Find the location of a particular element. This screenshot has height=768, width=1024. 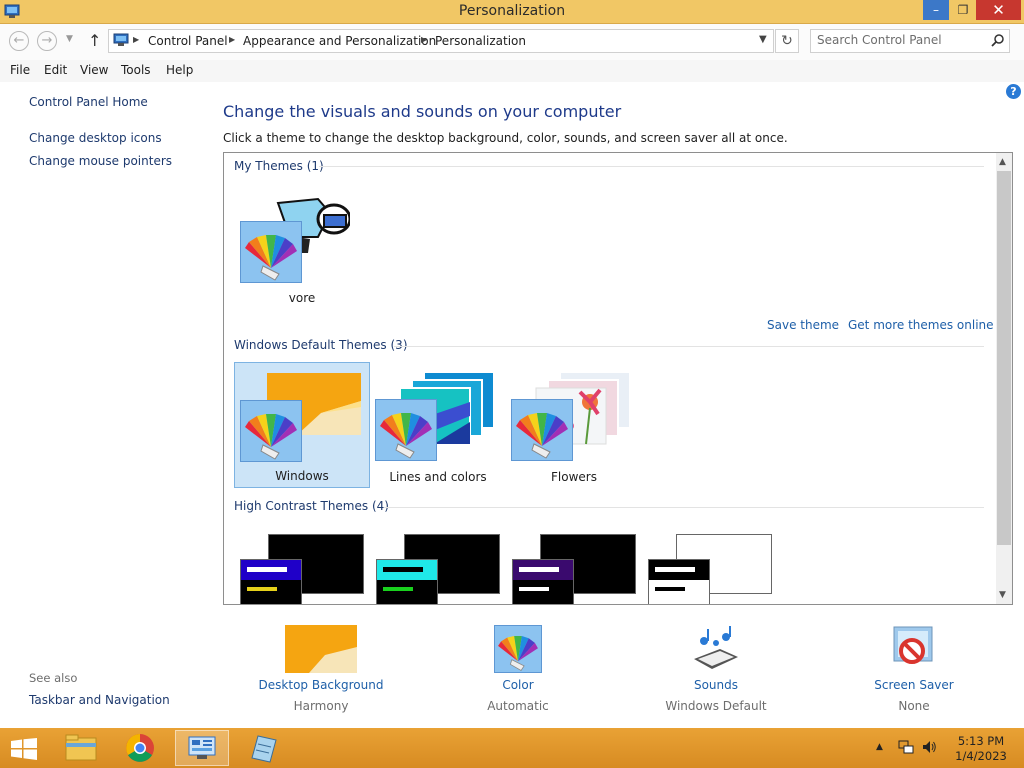

change-mouse-pointers-link: Change mouse pointers is located at coordinates (100, 161).